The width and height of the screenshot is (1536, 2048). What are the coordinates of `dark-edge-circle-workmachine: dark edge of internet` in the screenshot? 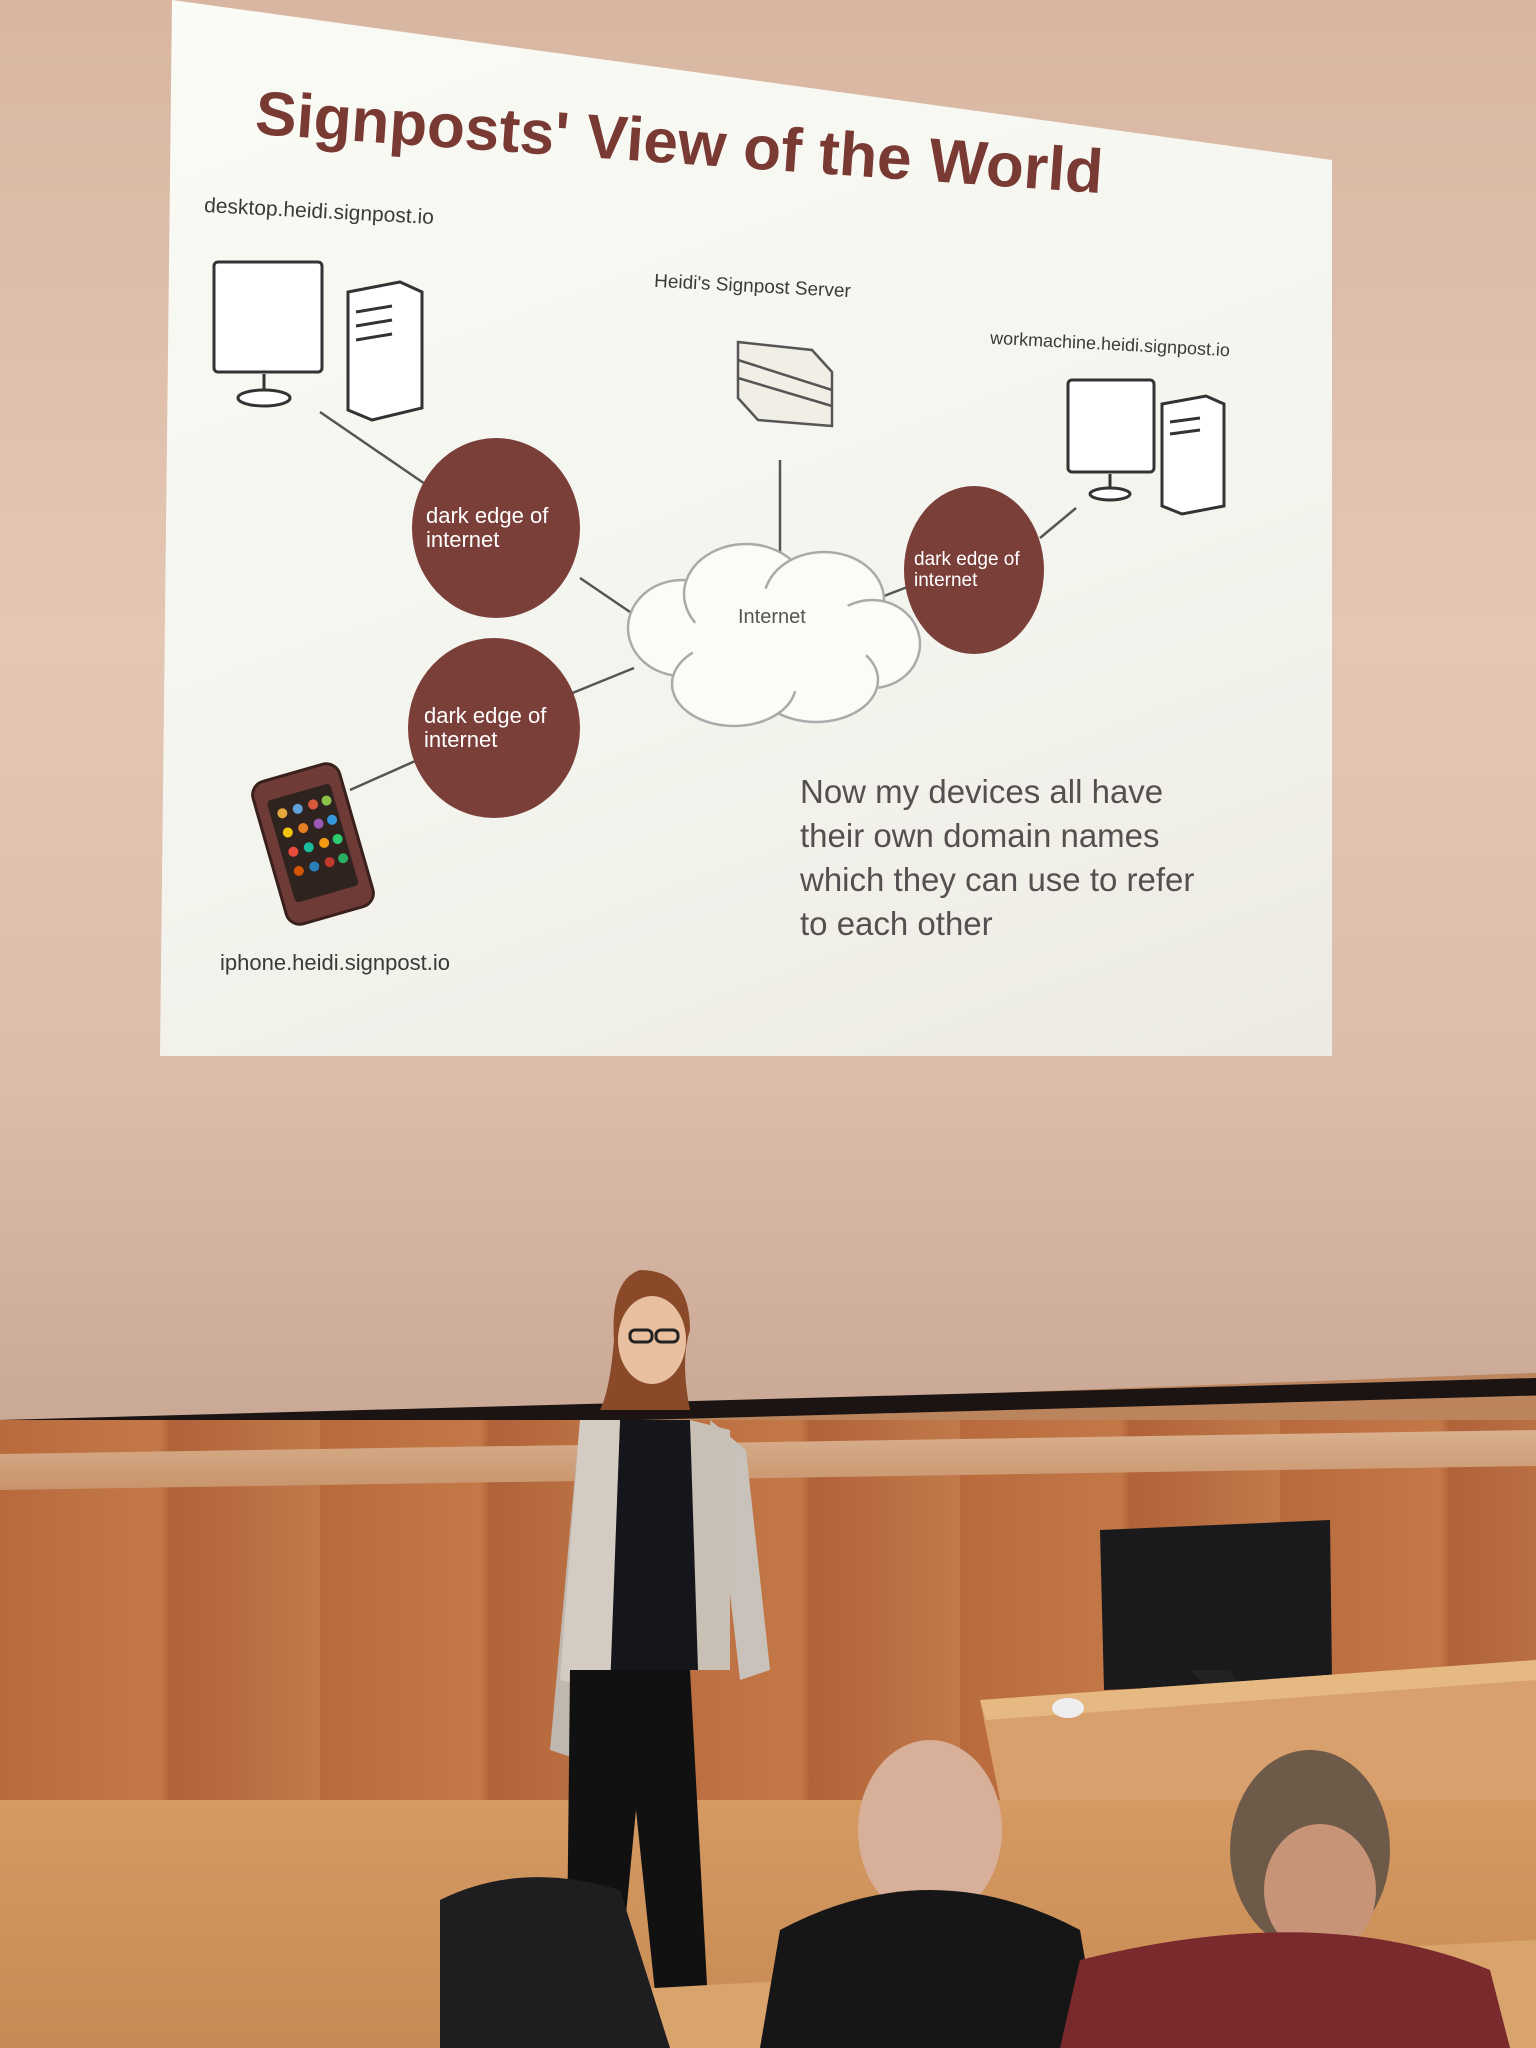 It's located at (974, 570).